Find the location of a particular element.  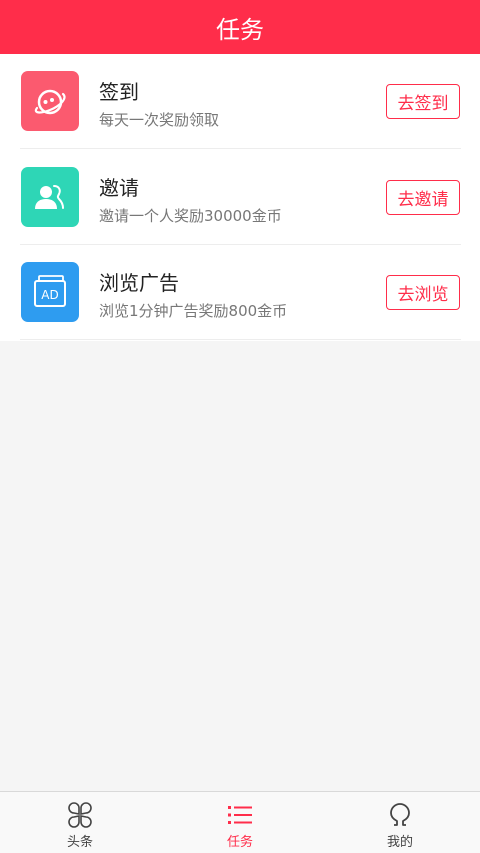

tab-label: 我的 is located at coordinates (399, 842).